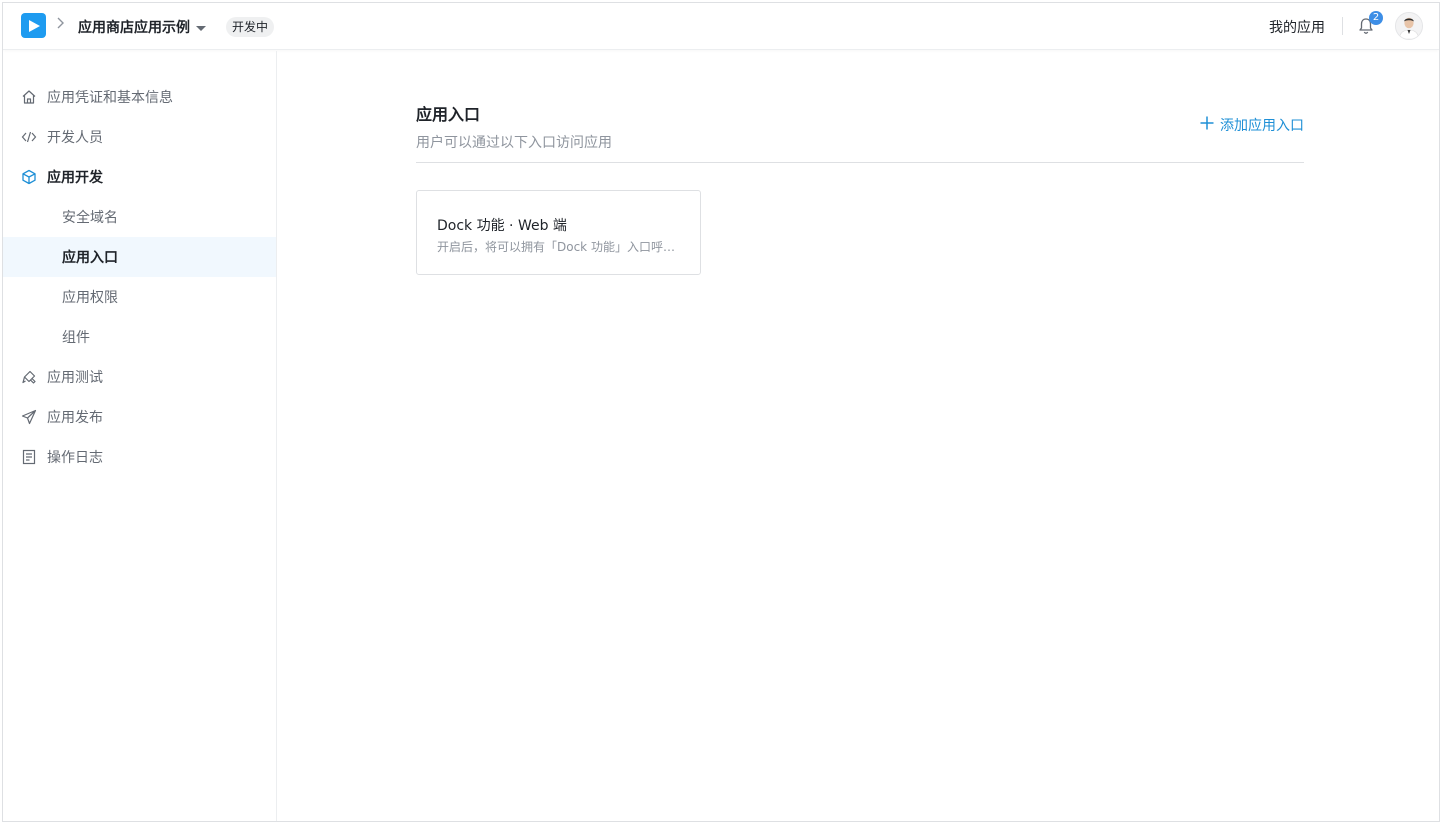 This screenshot has width=1444, height=826. What do you see at coordinates (90, 218) in the screenshot?
I see `sidebar-item-label: 安全域名` at bounding box center [90, 218].